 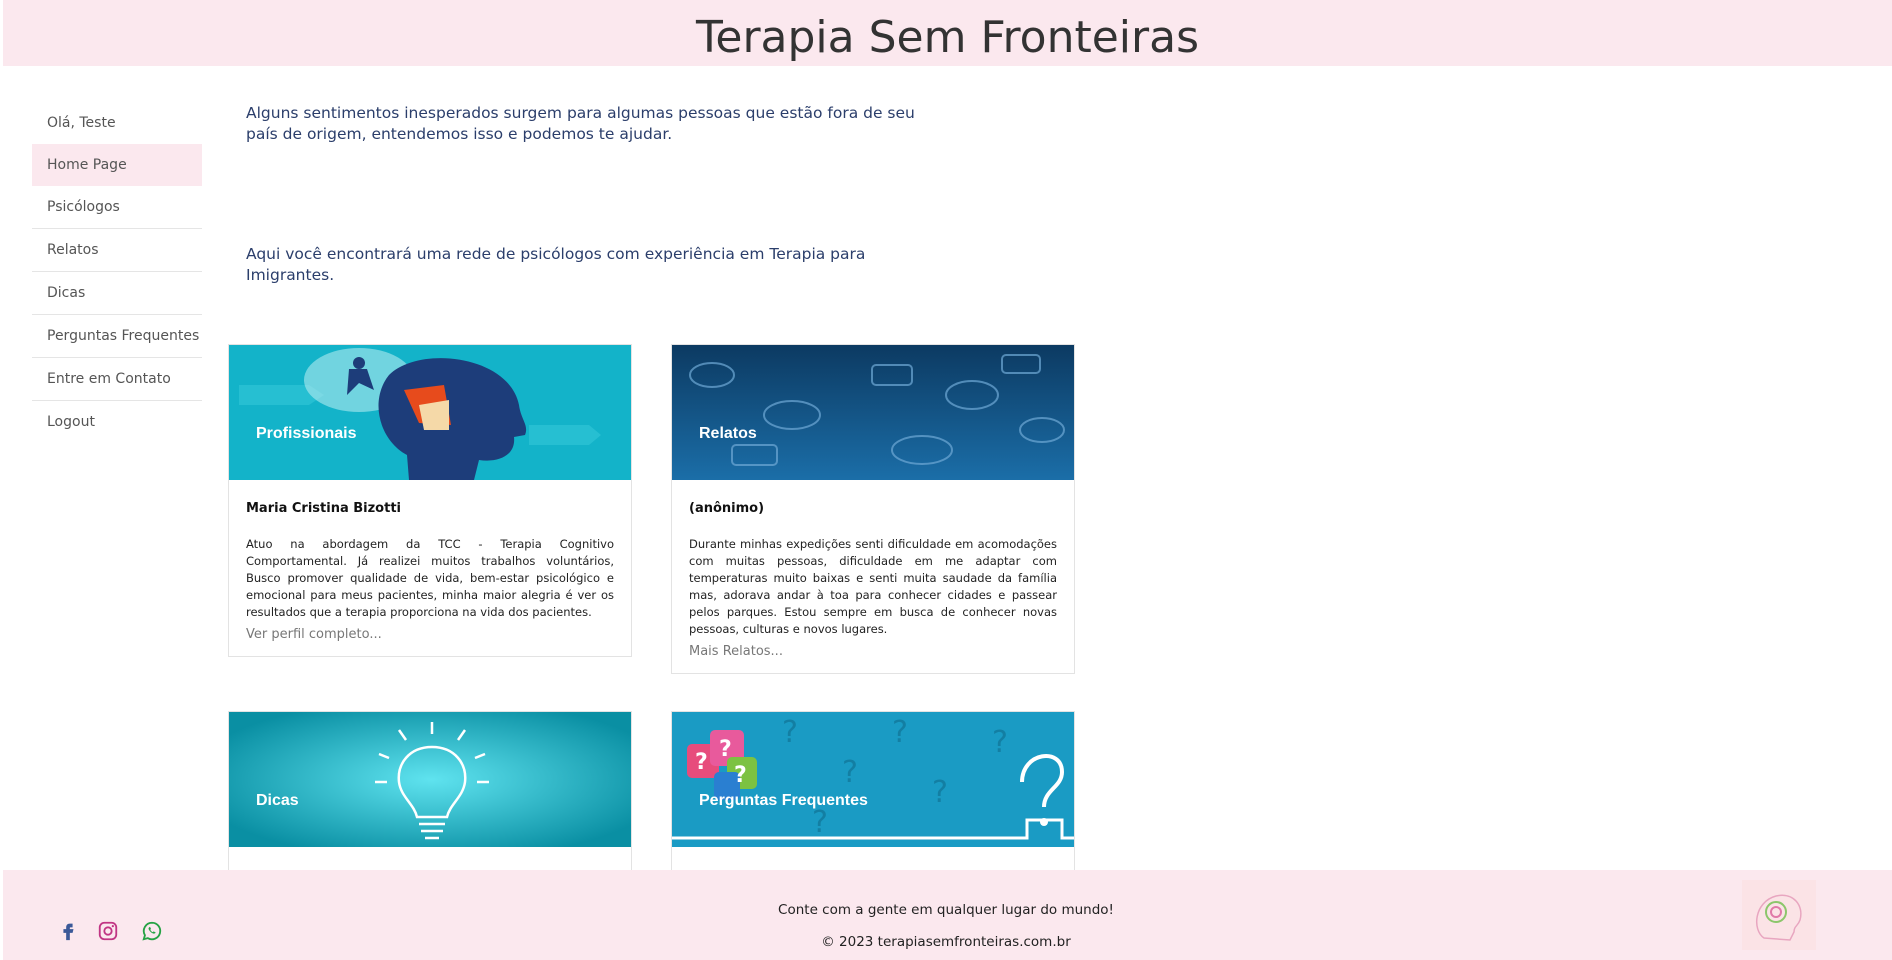 I want to click on card-banner-dicas: Dicas, so click(x=430, y=779).